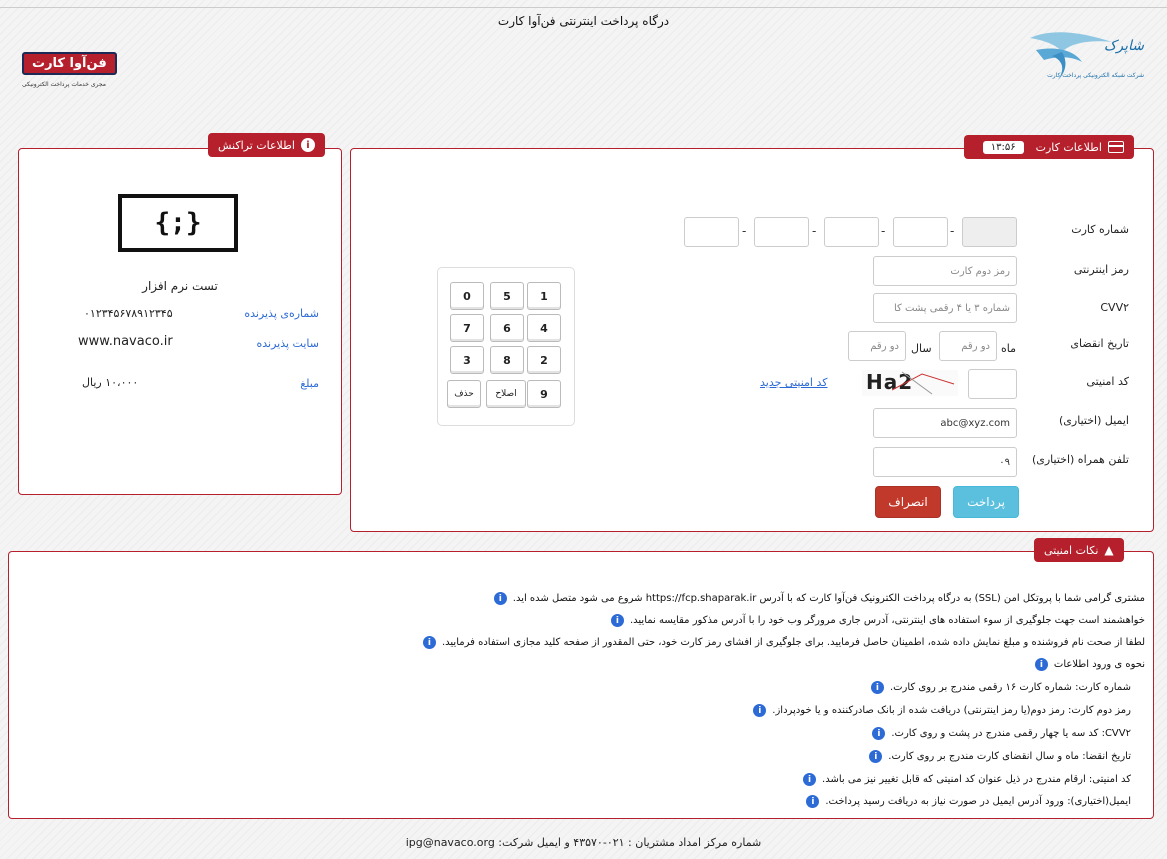 Image resolution: width=1167 pixels, height=859 pixels. What do you see at coordinates (544, 360) in the screenshot?
I see `keypad-key-2: 2` at bounding box center [544, 360].